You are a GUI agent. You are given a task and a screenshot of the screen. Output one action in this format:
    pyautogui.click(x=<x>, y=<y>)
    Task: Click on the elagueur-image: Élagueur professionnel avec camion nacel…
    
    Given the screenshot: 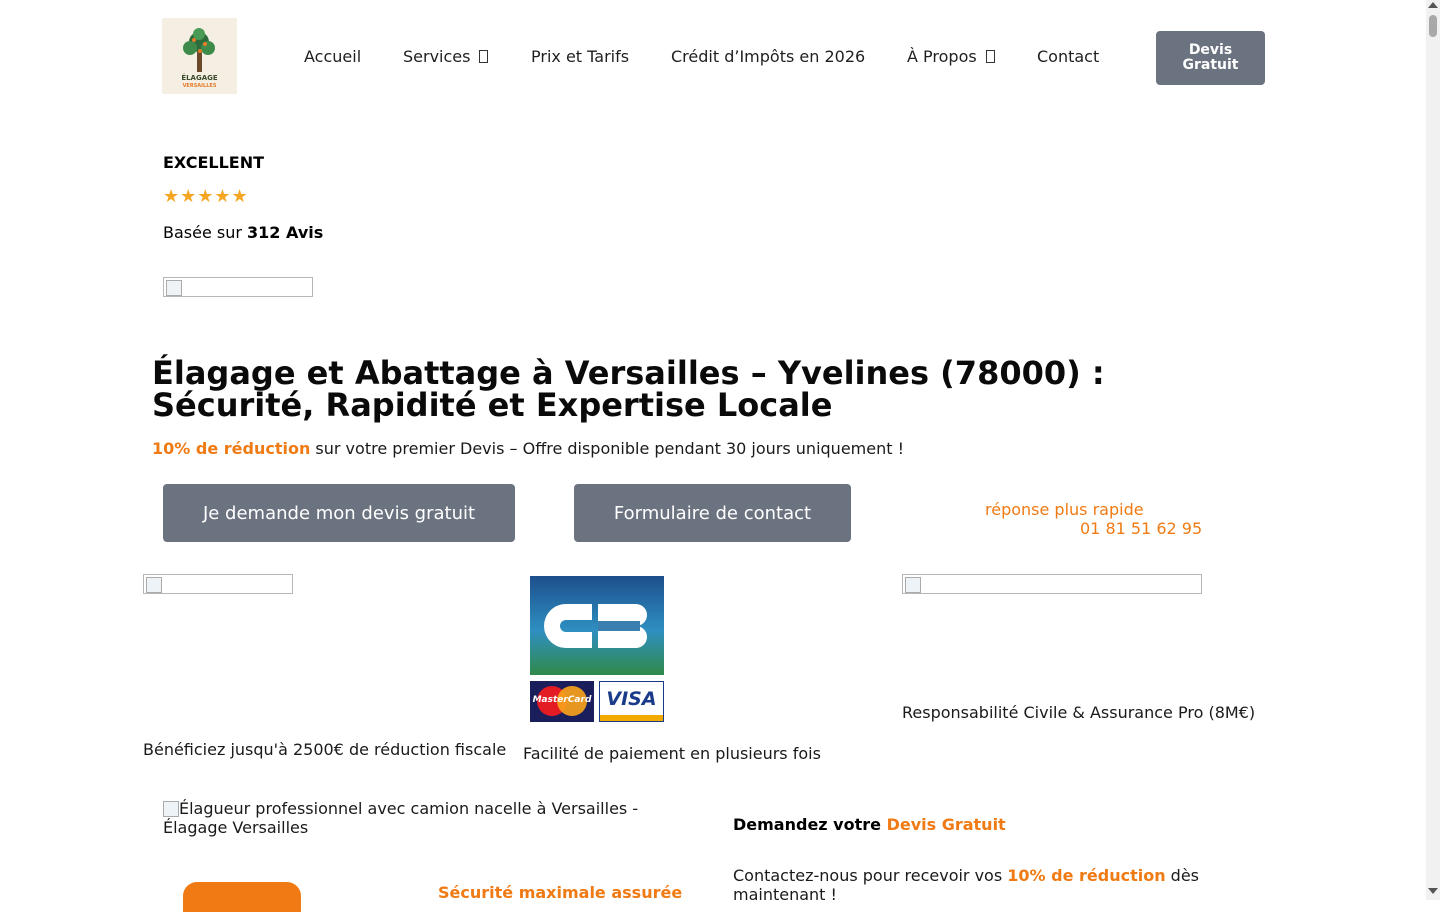 What is the action you would take?
    pyautogui.click(x=423, y=818)
    